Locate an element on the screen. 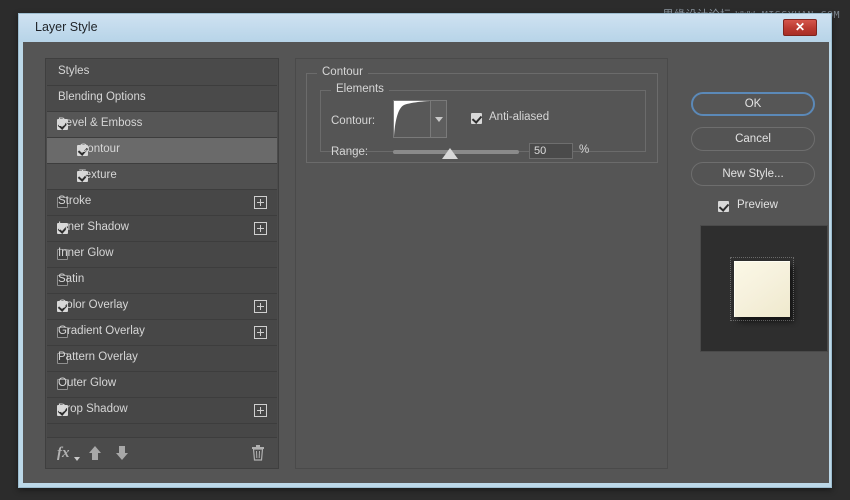 Image resolution: width=850 pixels, height=500 pixels. styles-list-item-label: Inner Shadow is located at coordinates (93, 227).